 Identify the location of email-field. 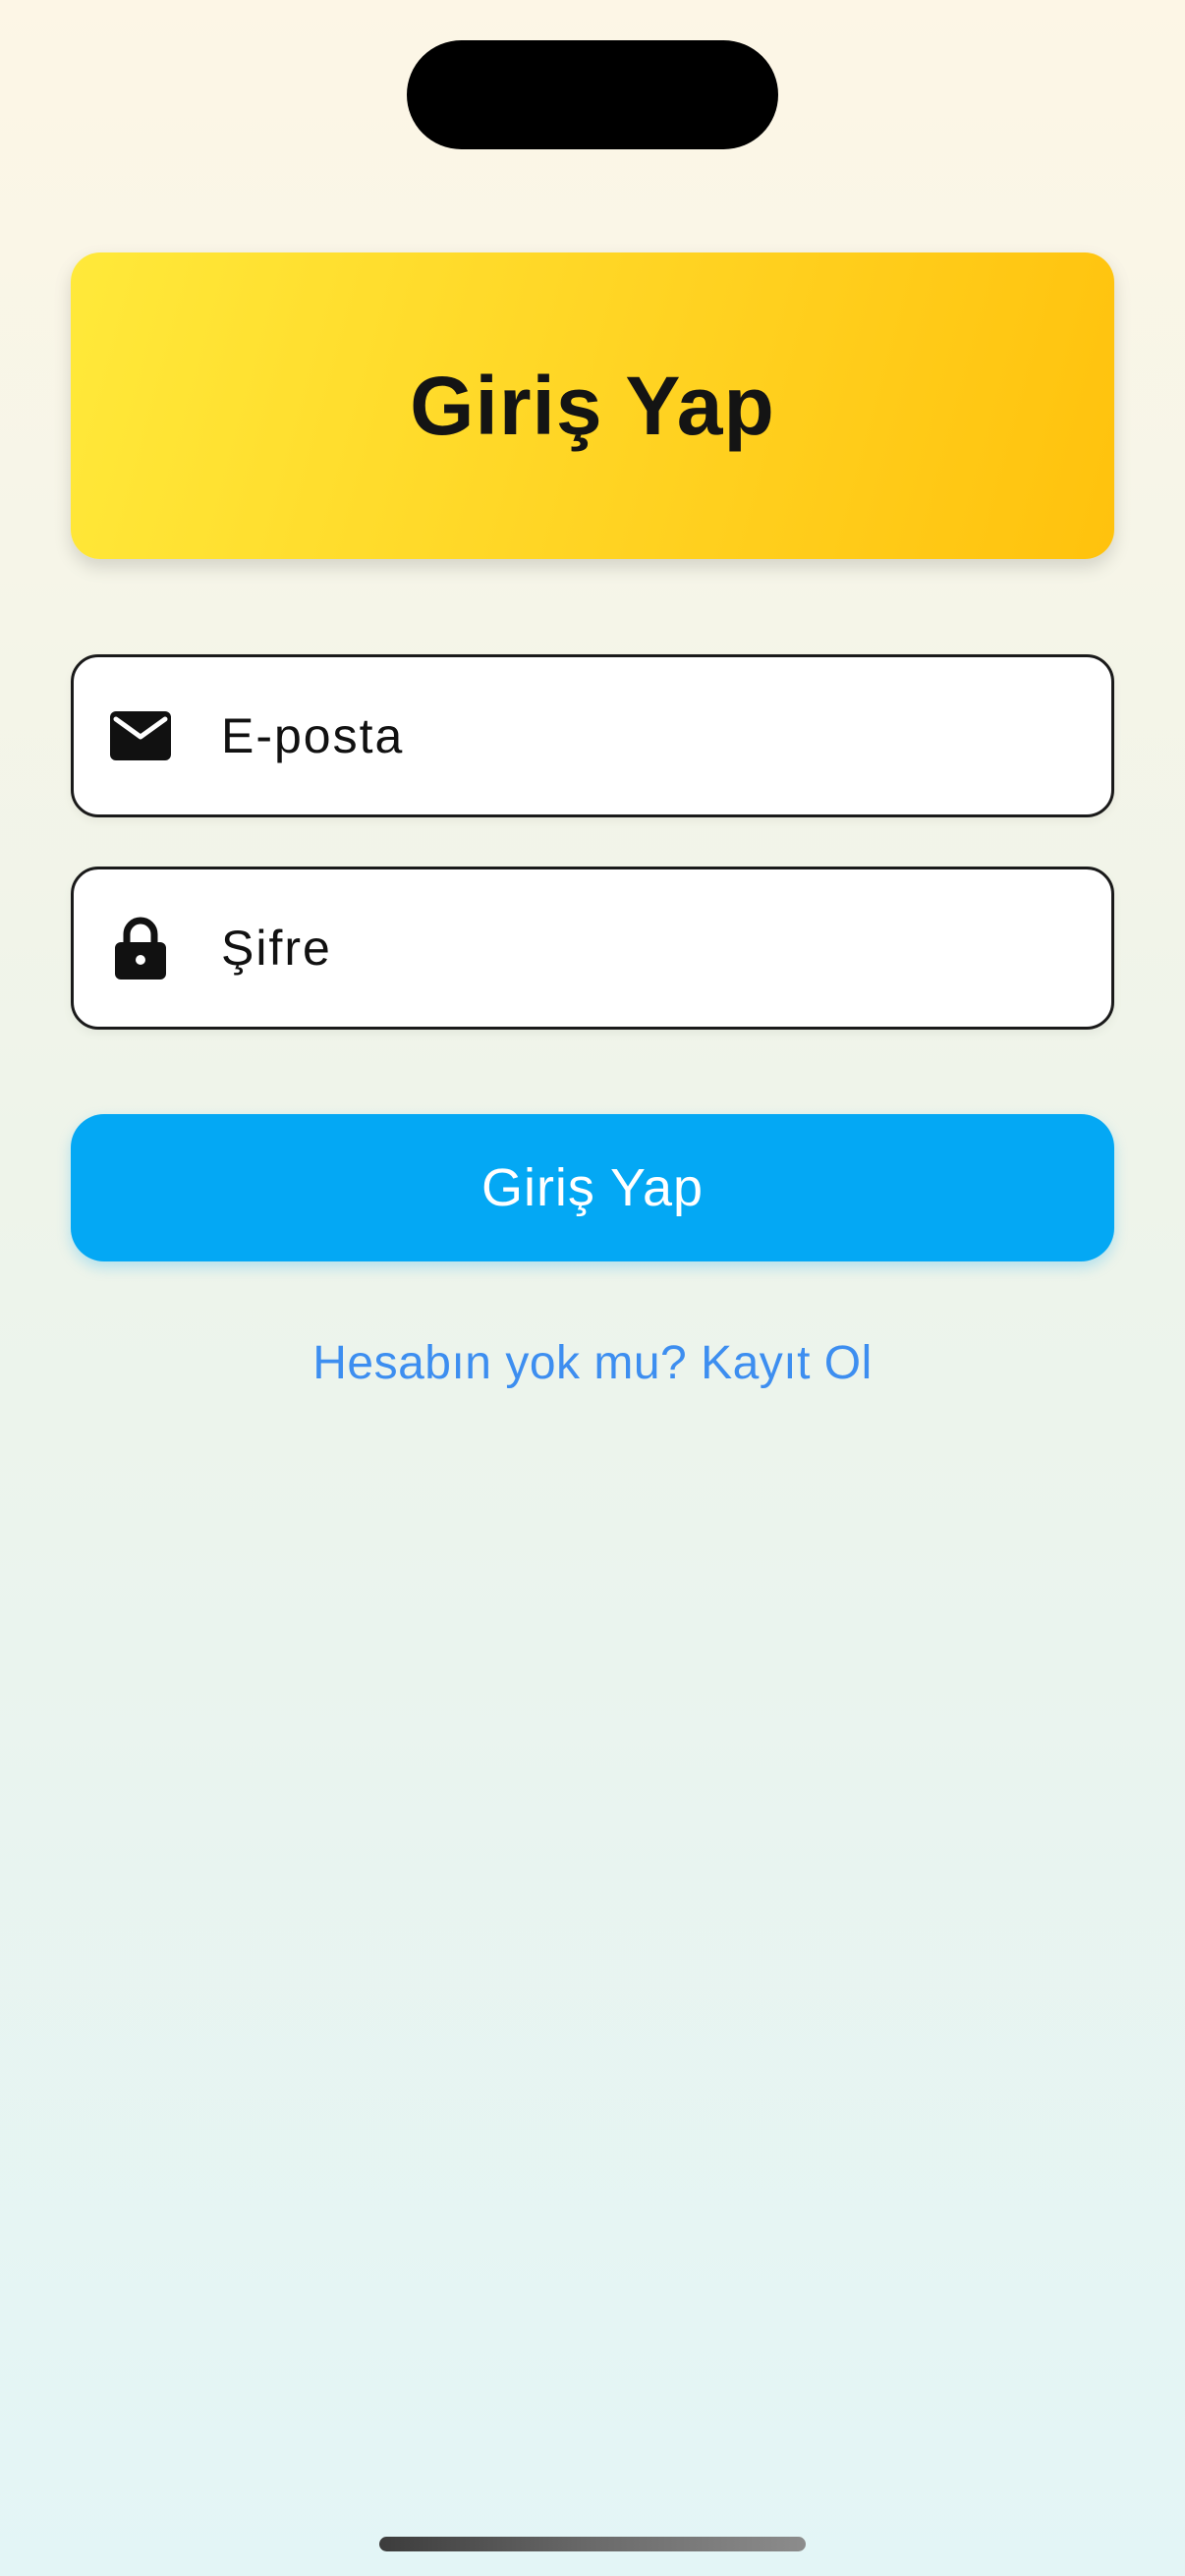
(592, 735).